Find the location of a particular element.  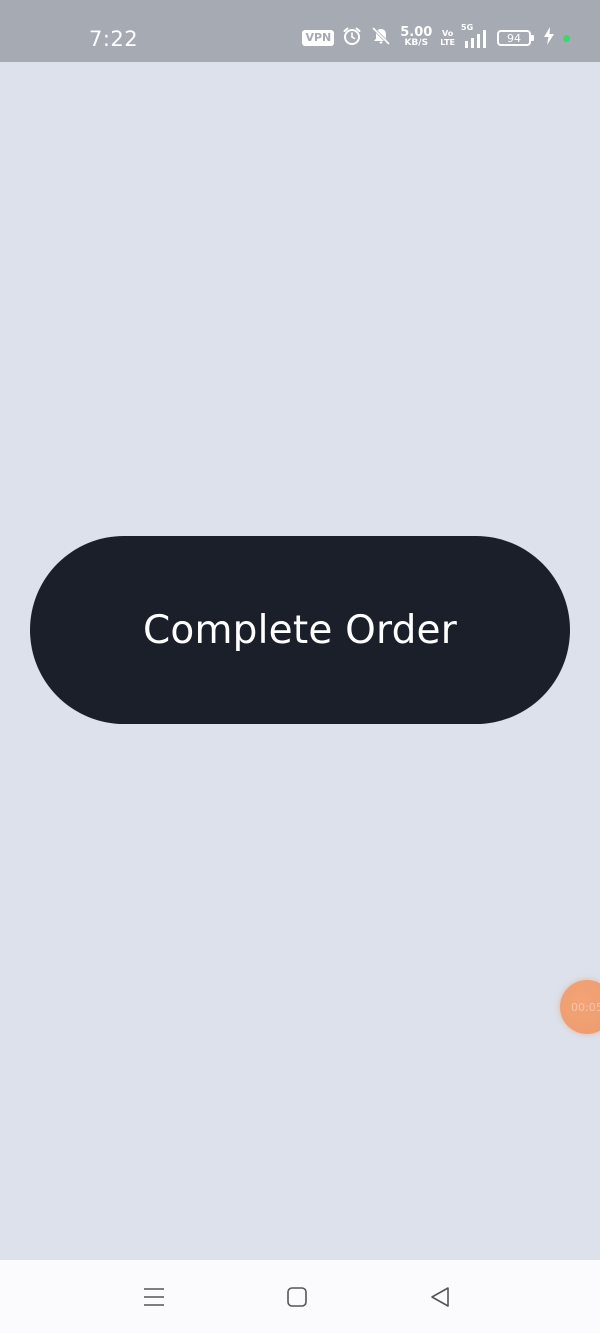

battery-indicator: 94 is located at coordinates (515, 38).